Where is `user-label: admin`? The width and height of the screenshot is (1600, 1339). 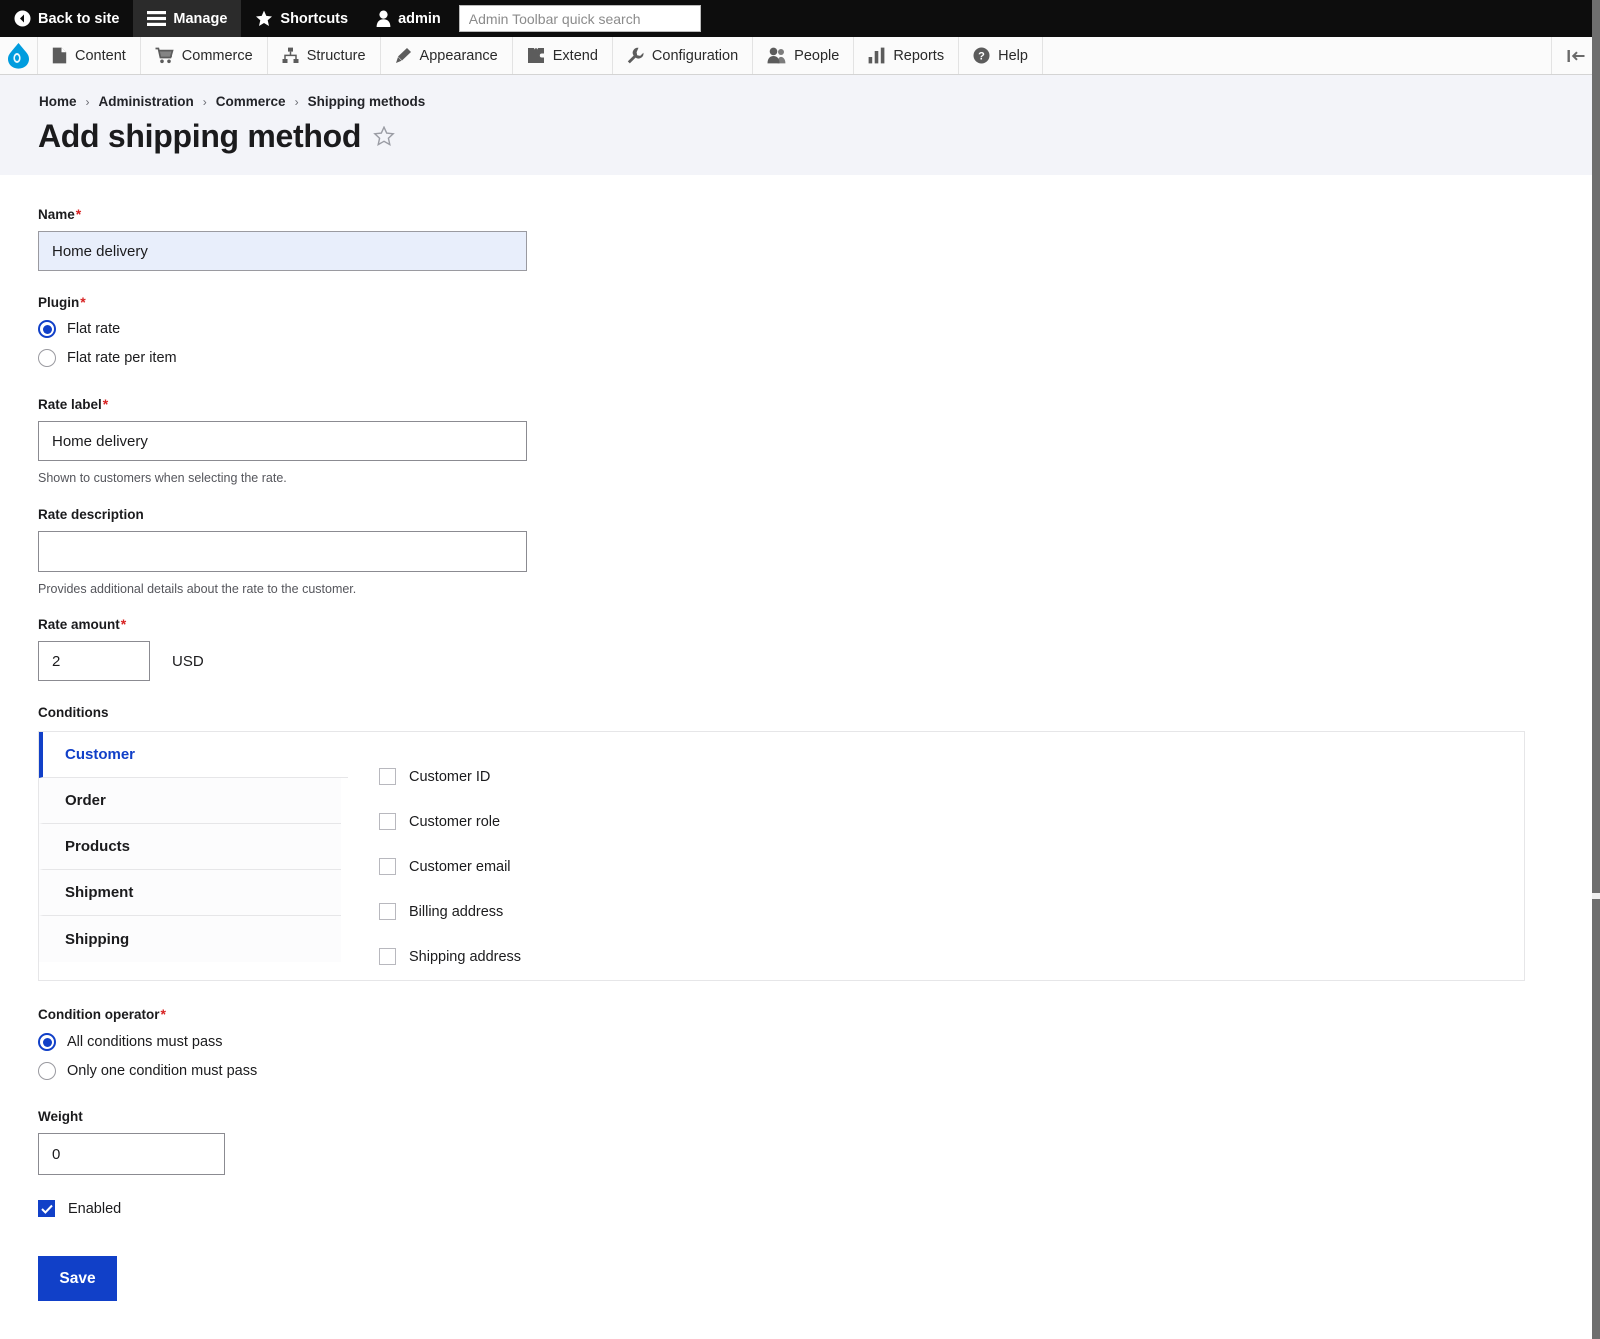
user-label: admin is located at coordinates (419, 18).